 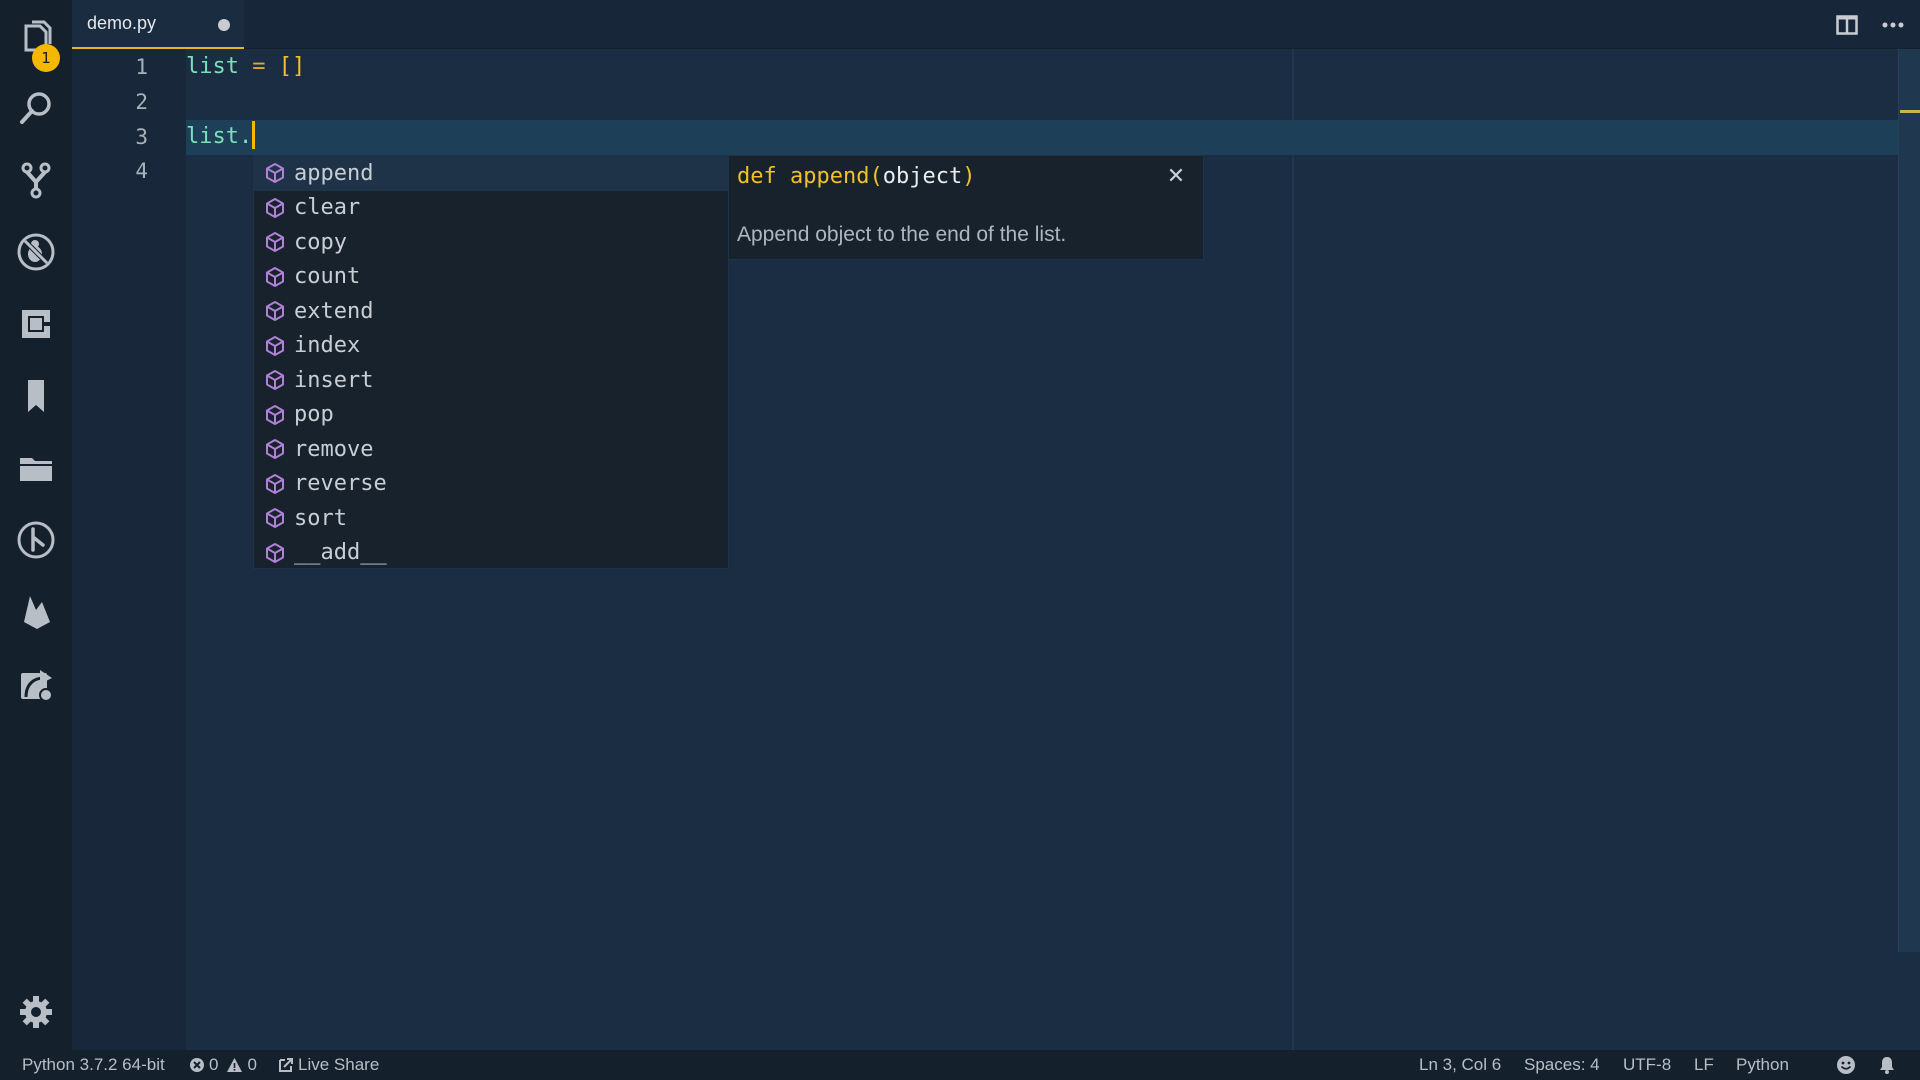 I want to click on activity-extensions, so click(x=36, y=324).